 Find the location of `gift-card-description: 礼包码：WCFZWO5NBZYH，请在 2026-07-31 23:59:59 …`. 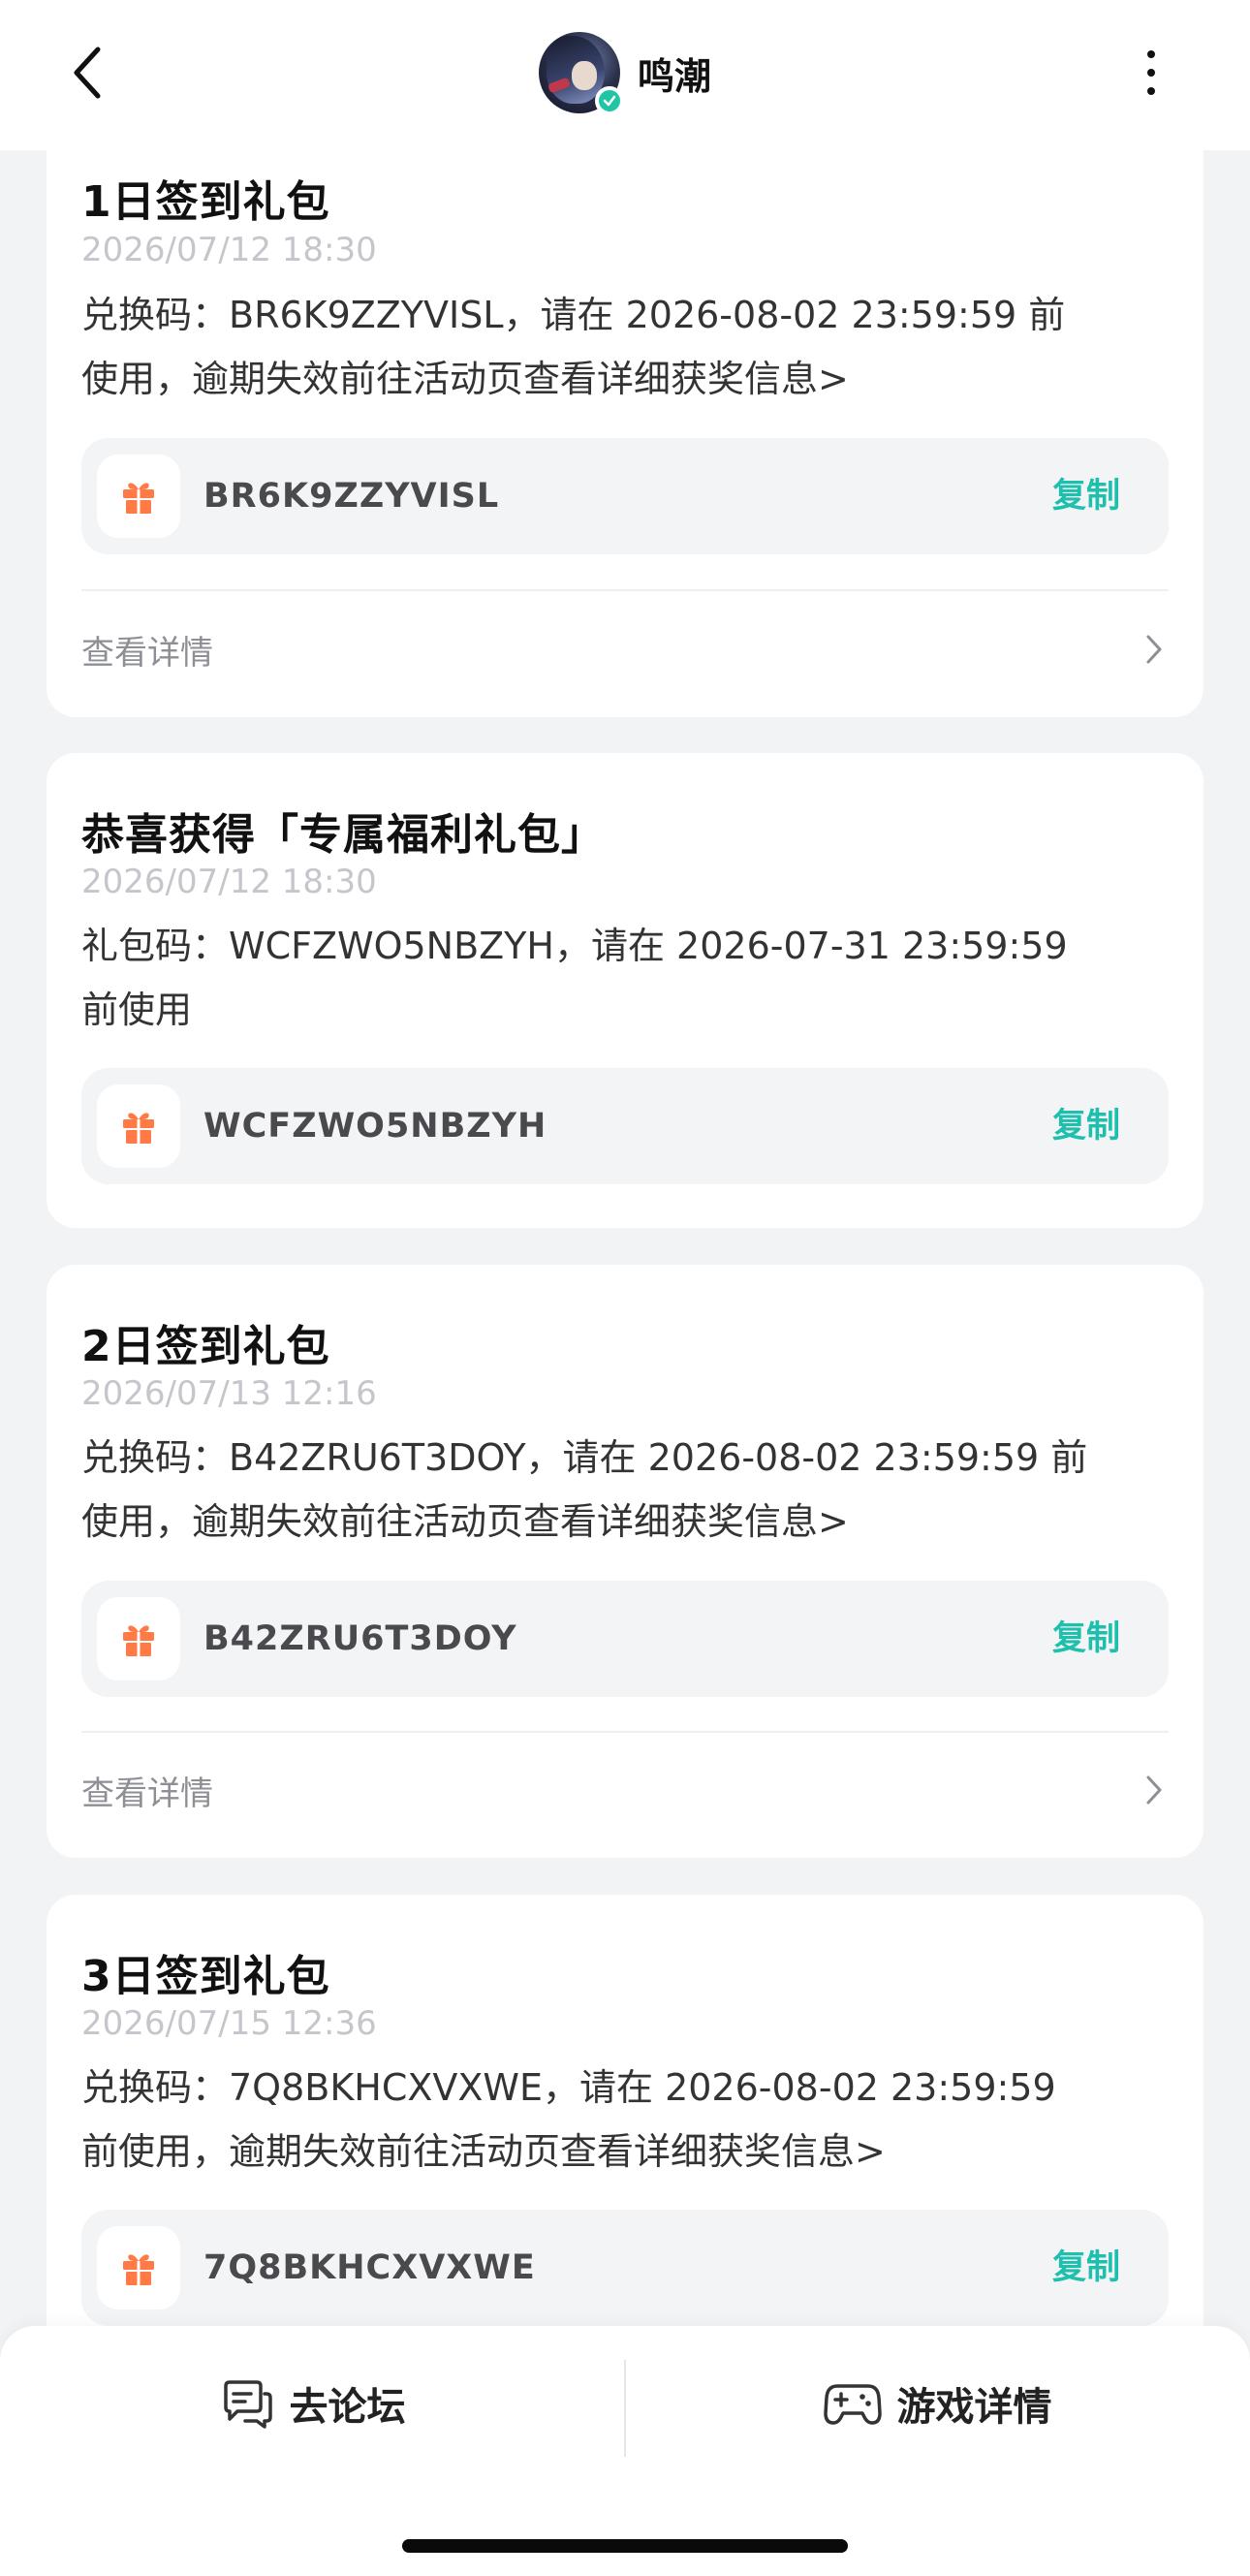

gift-card-description: 礼包码：WCFZWO5NBZYH，请在 2026-07-31 23:59:59 … is located at coordinates (574, 978).